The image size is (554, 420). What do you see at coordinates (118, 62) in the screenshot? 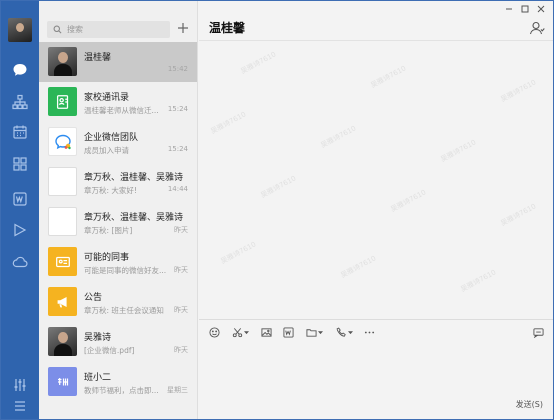
I see `conversation-item: 温桂馨 15:42` at bounding box center [118, 62].